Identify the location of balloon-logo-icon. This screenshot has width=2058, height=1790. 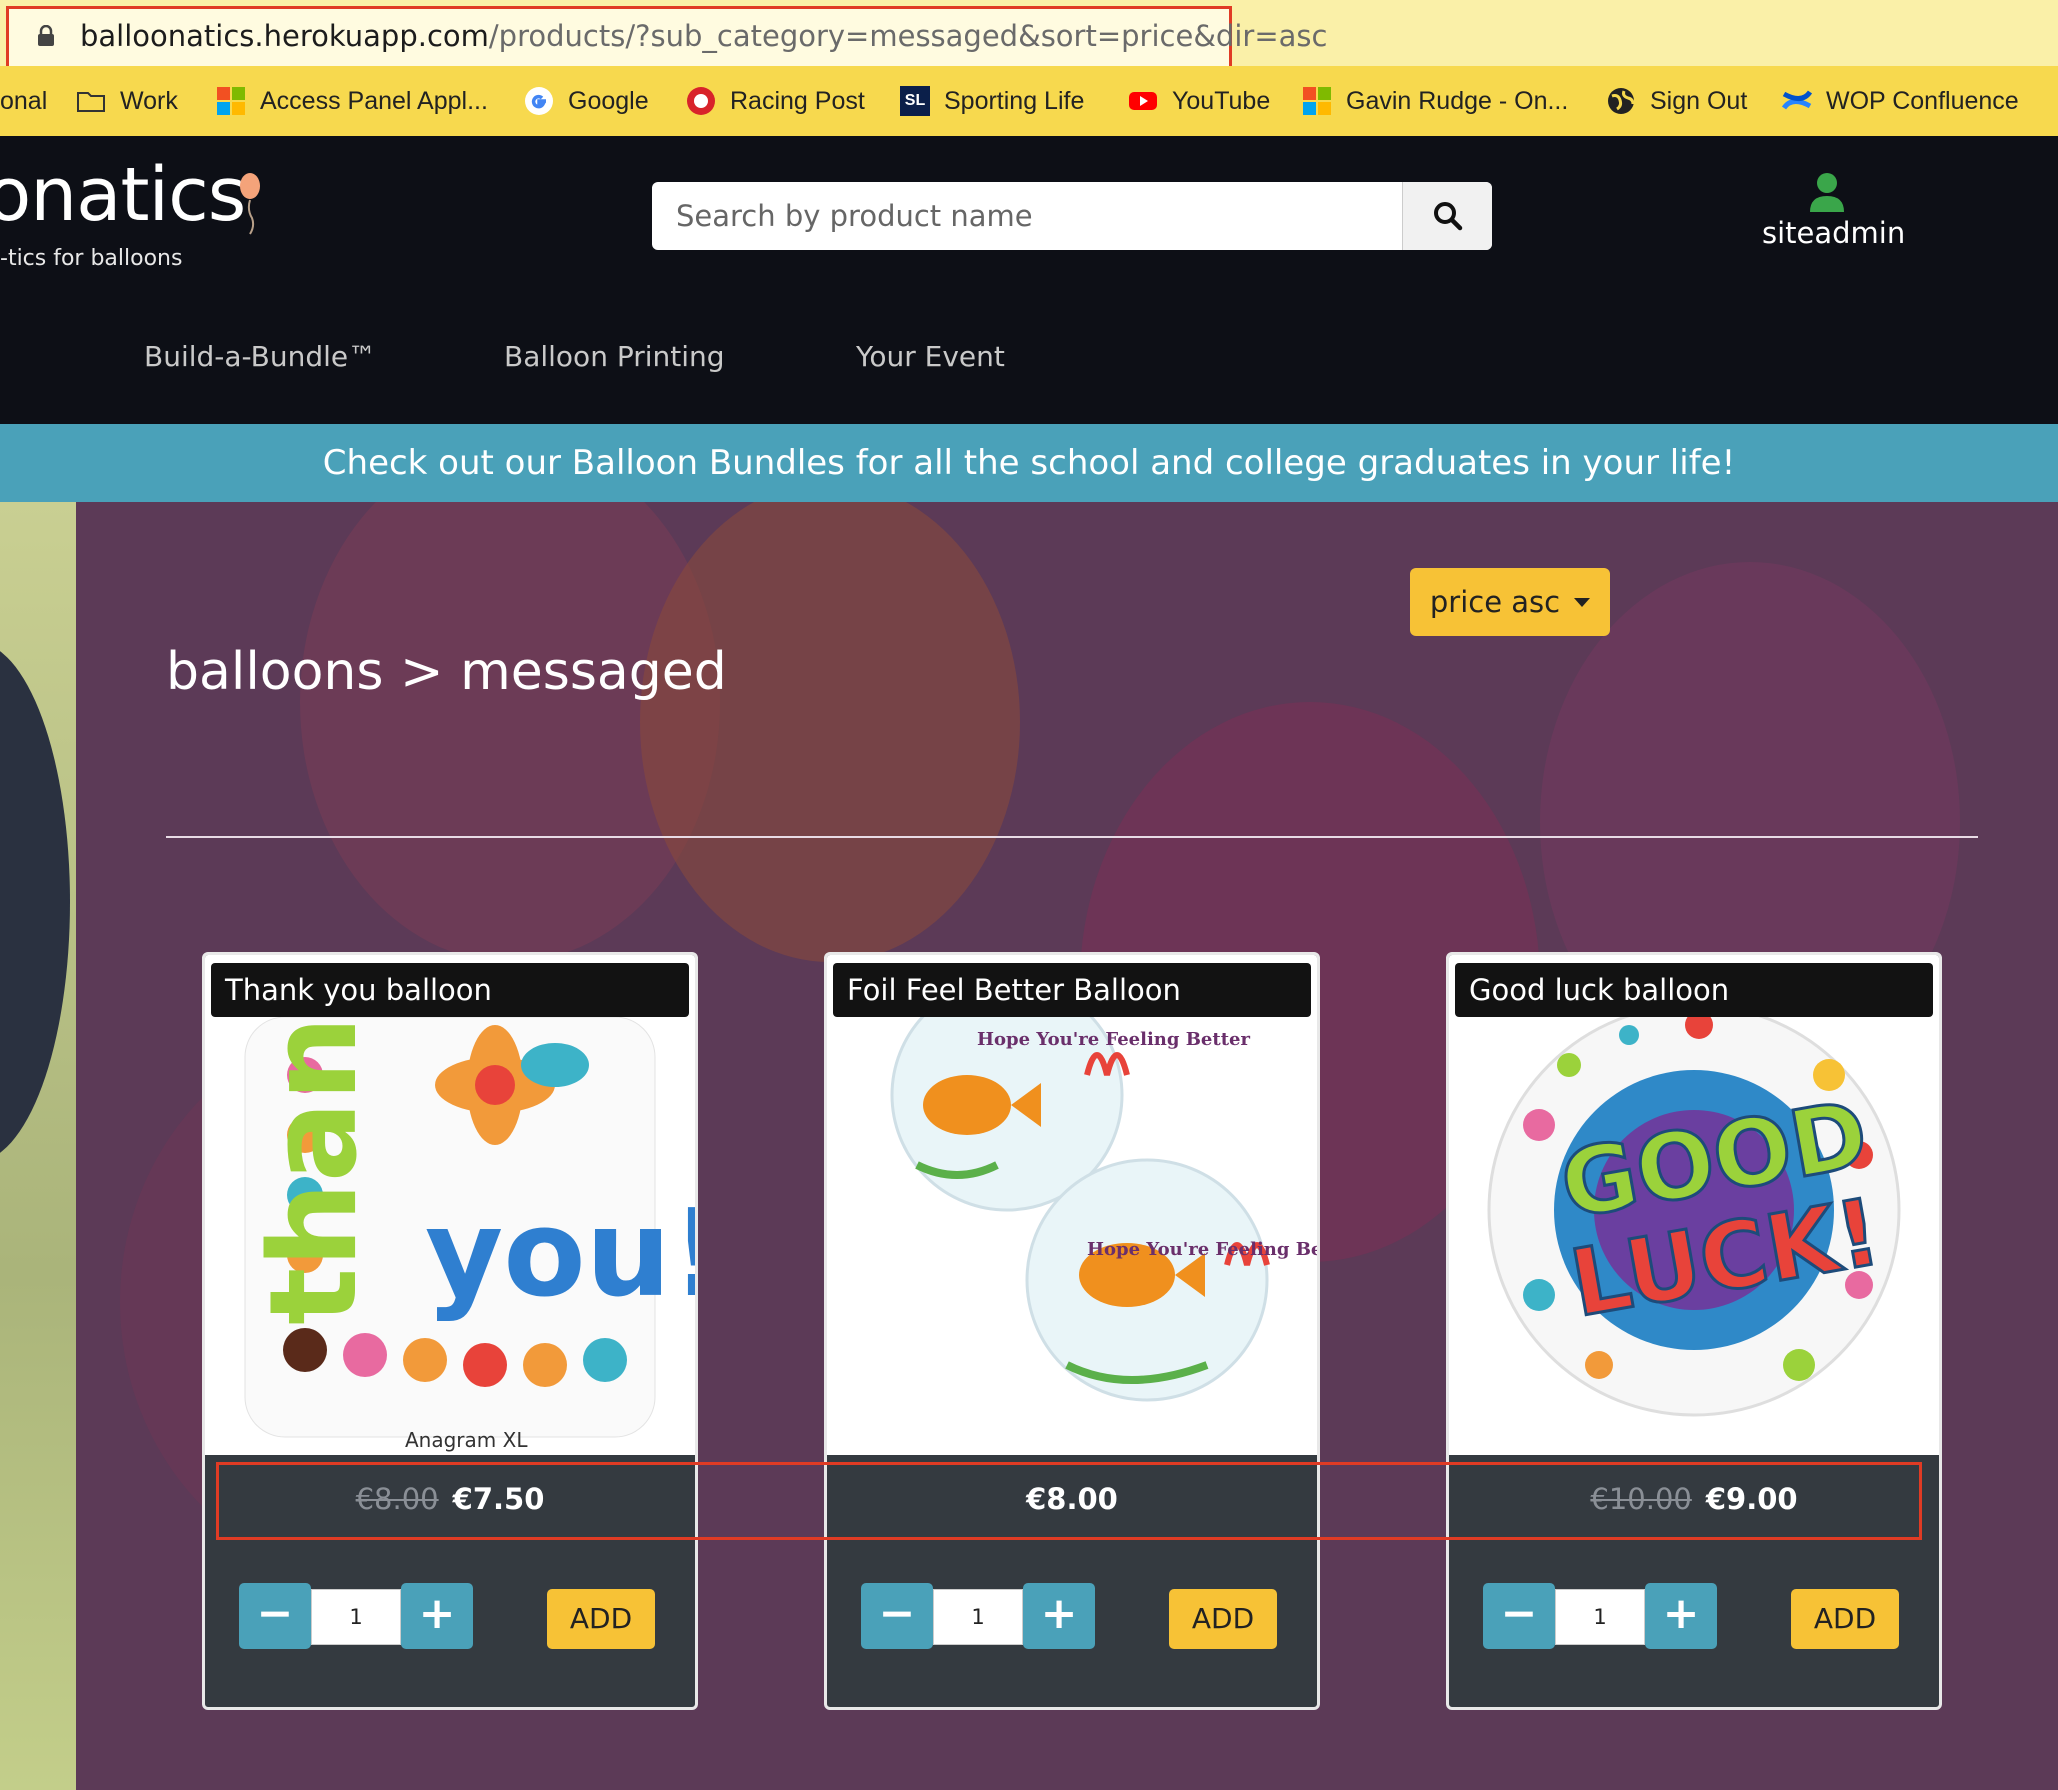
(250, 204).